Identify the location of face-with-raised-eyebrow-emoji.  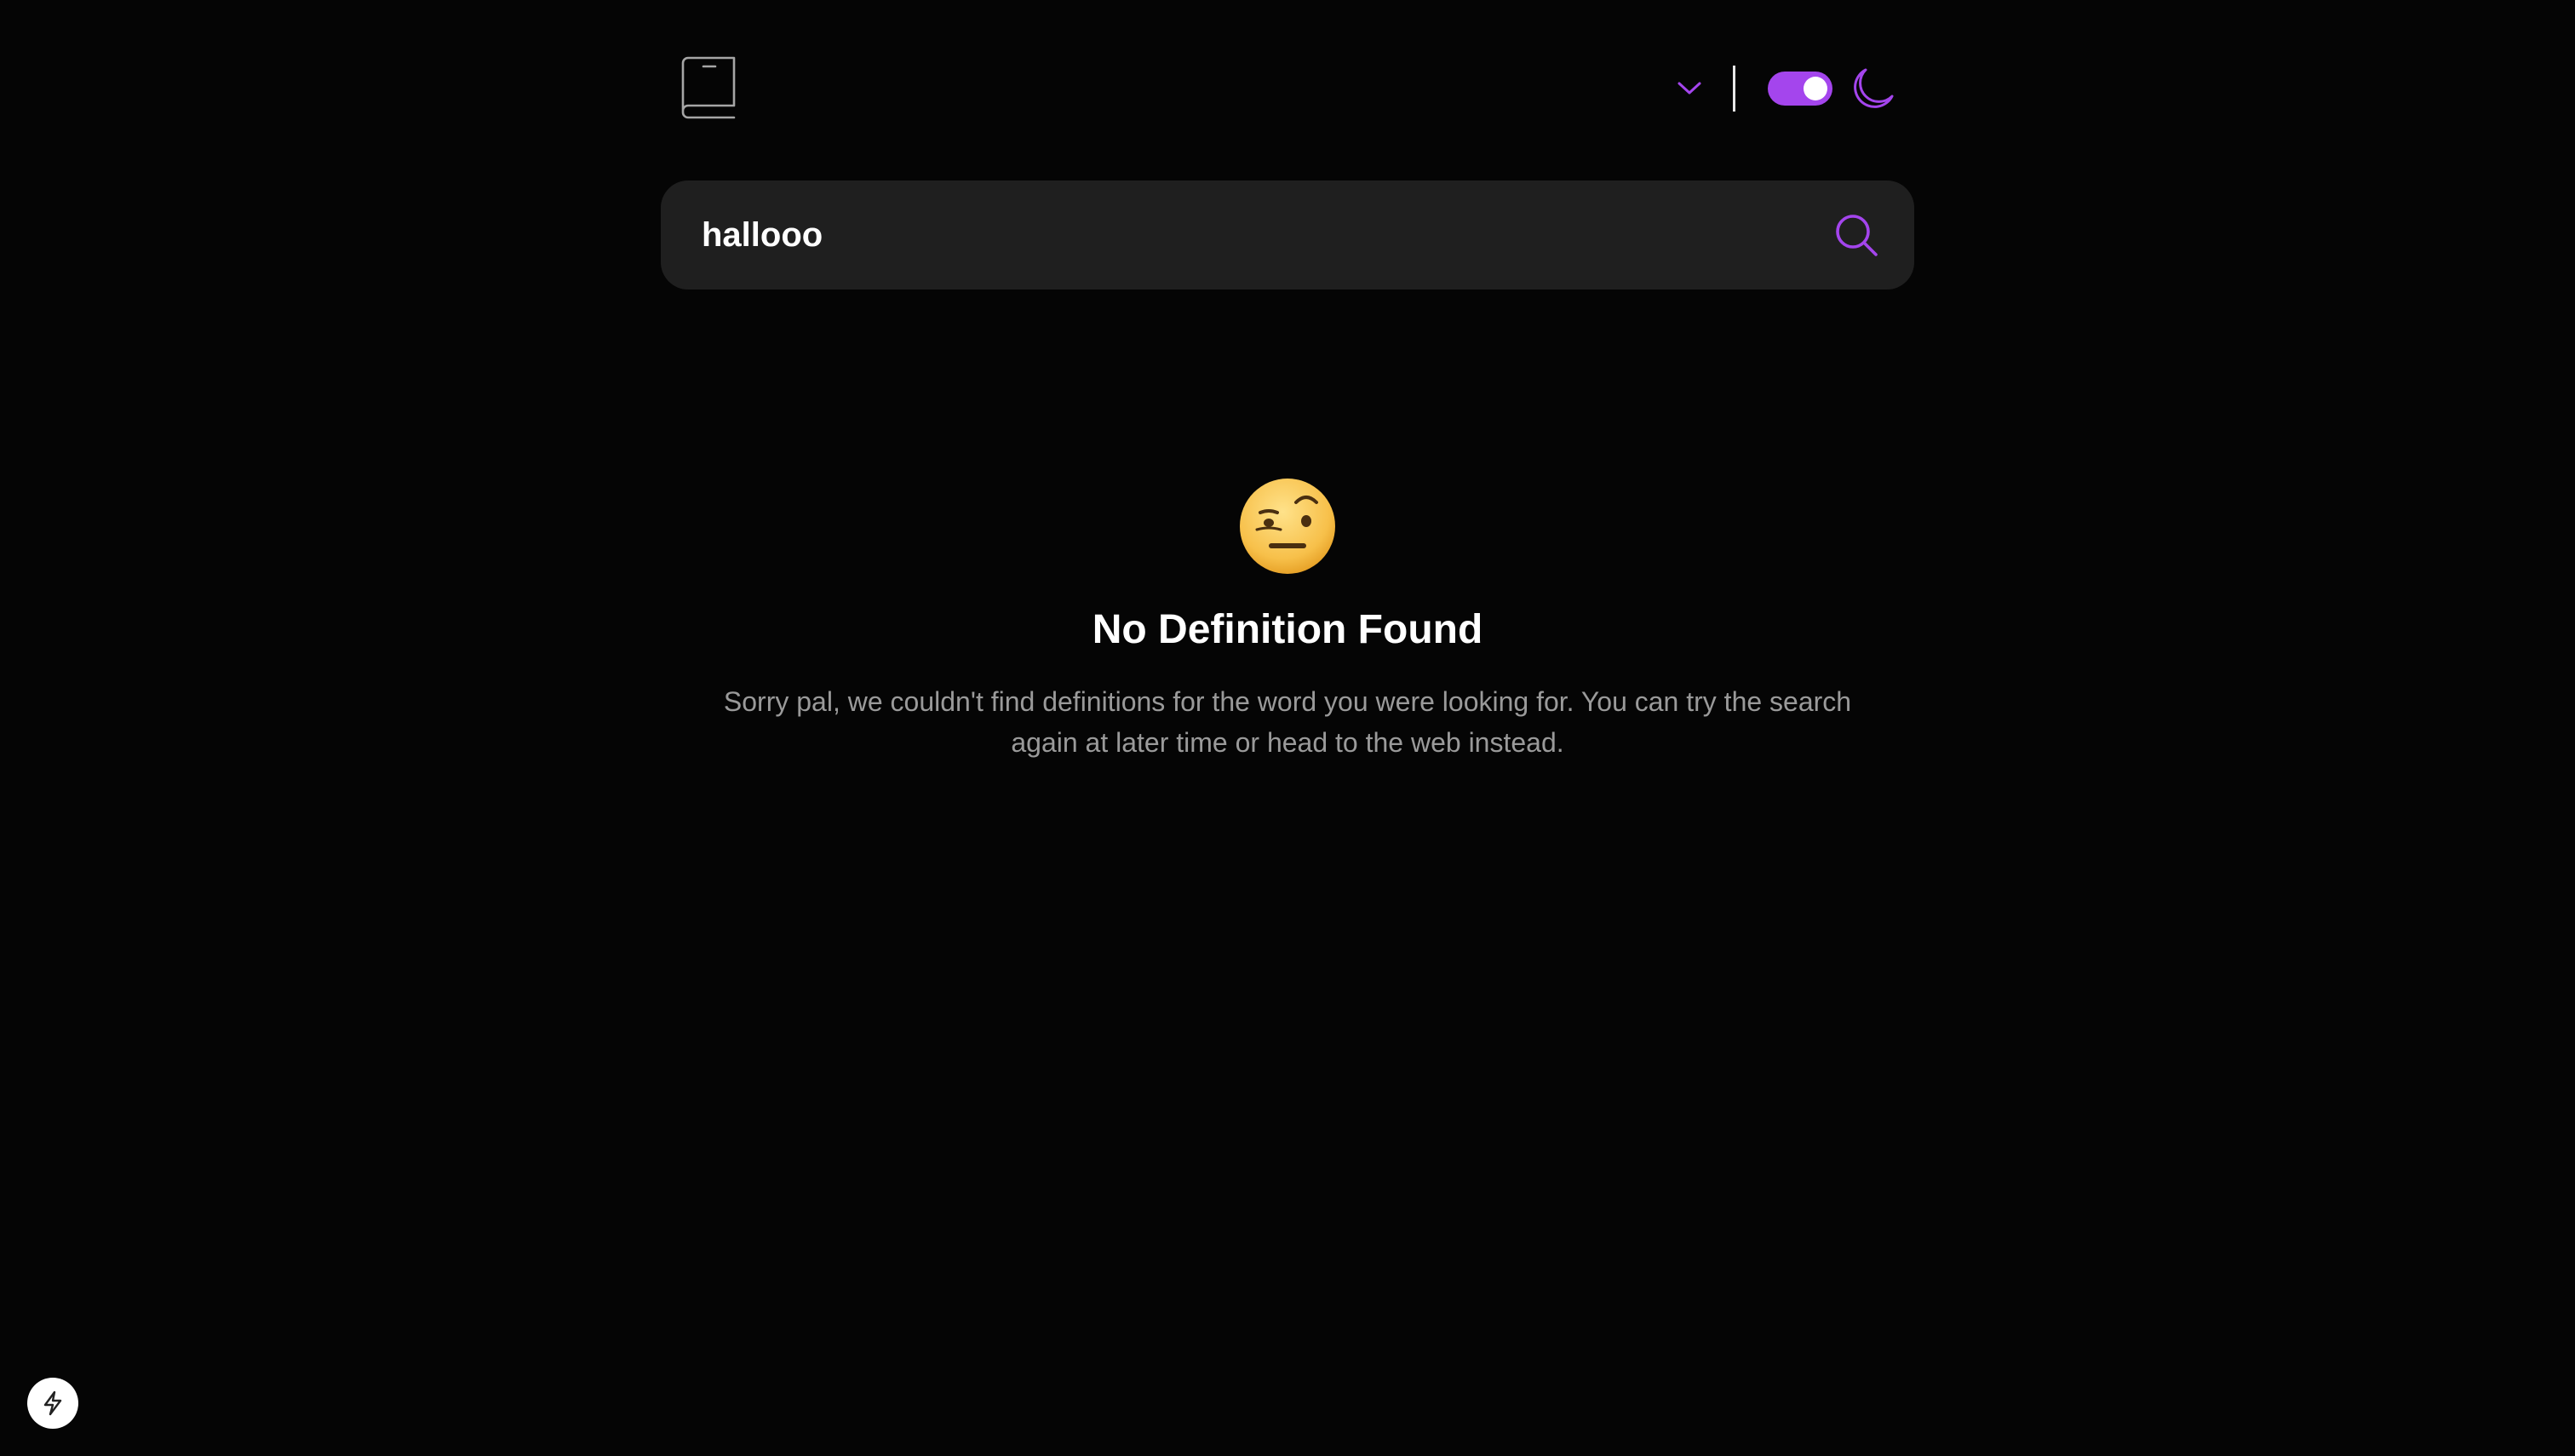
(1287, 526).